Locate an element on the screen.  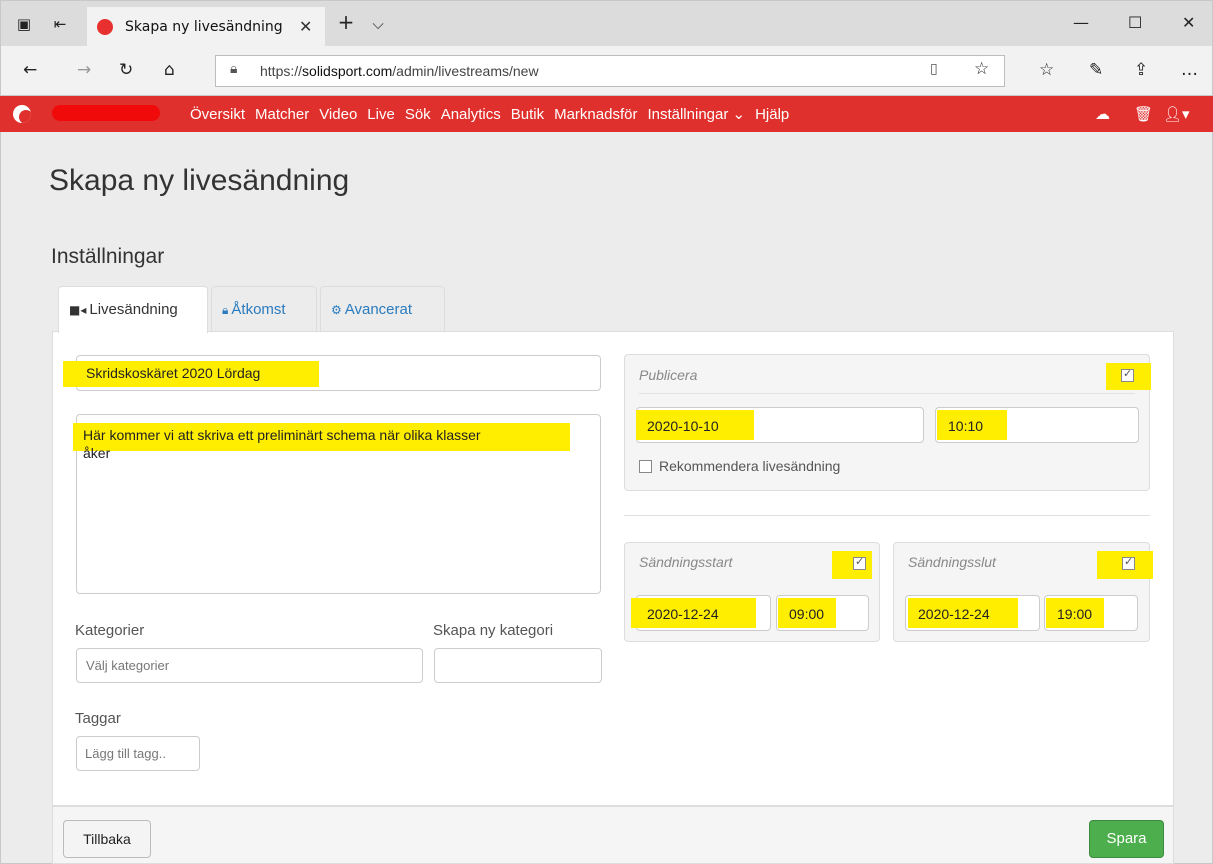
pen-icon: ✎ is located at coordinates (1096, 70).